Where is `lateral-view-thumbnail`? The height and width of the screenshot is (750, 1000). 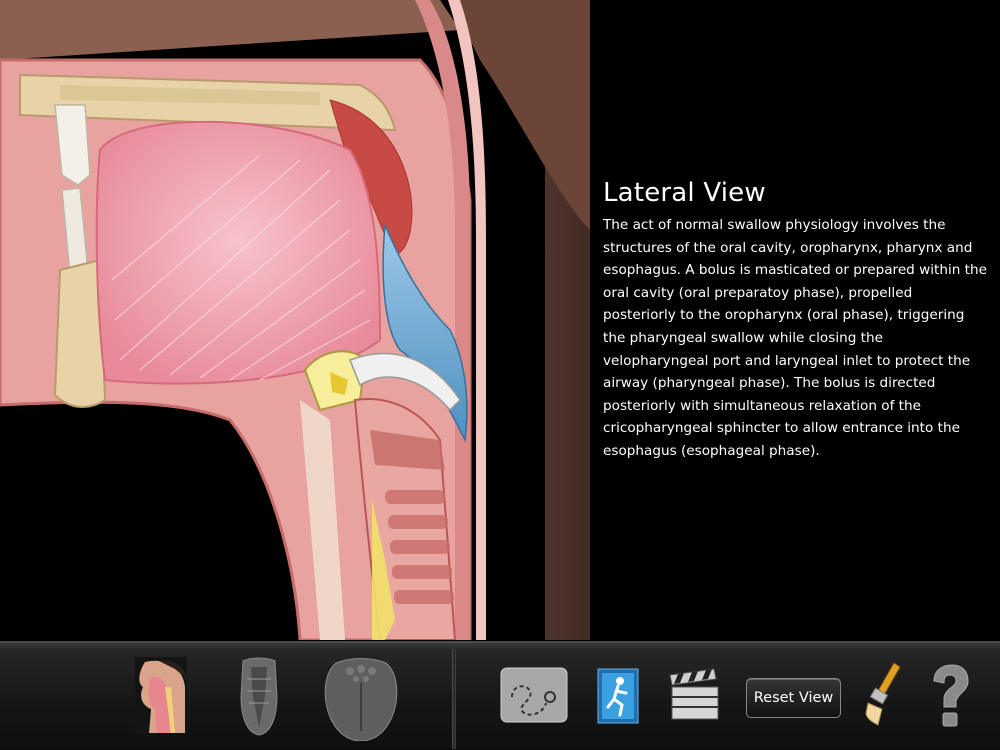
lateral-view-thumbnail is located at coordinates (161, 695).